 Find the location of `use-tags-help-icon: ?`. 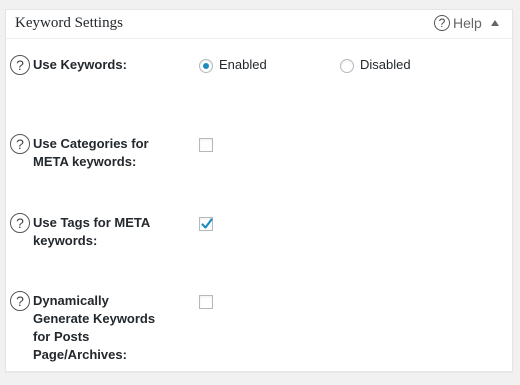

use-tags-help-icon: ? is located at coordinates (20, 223).